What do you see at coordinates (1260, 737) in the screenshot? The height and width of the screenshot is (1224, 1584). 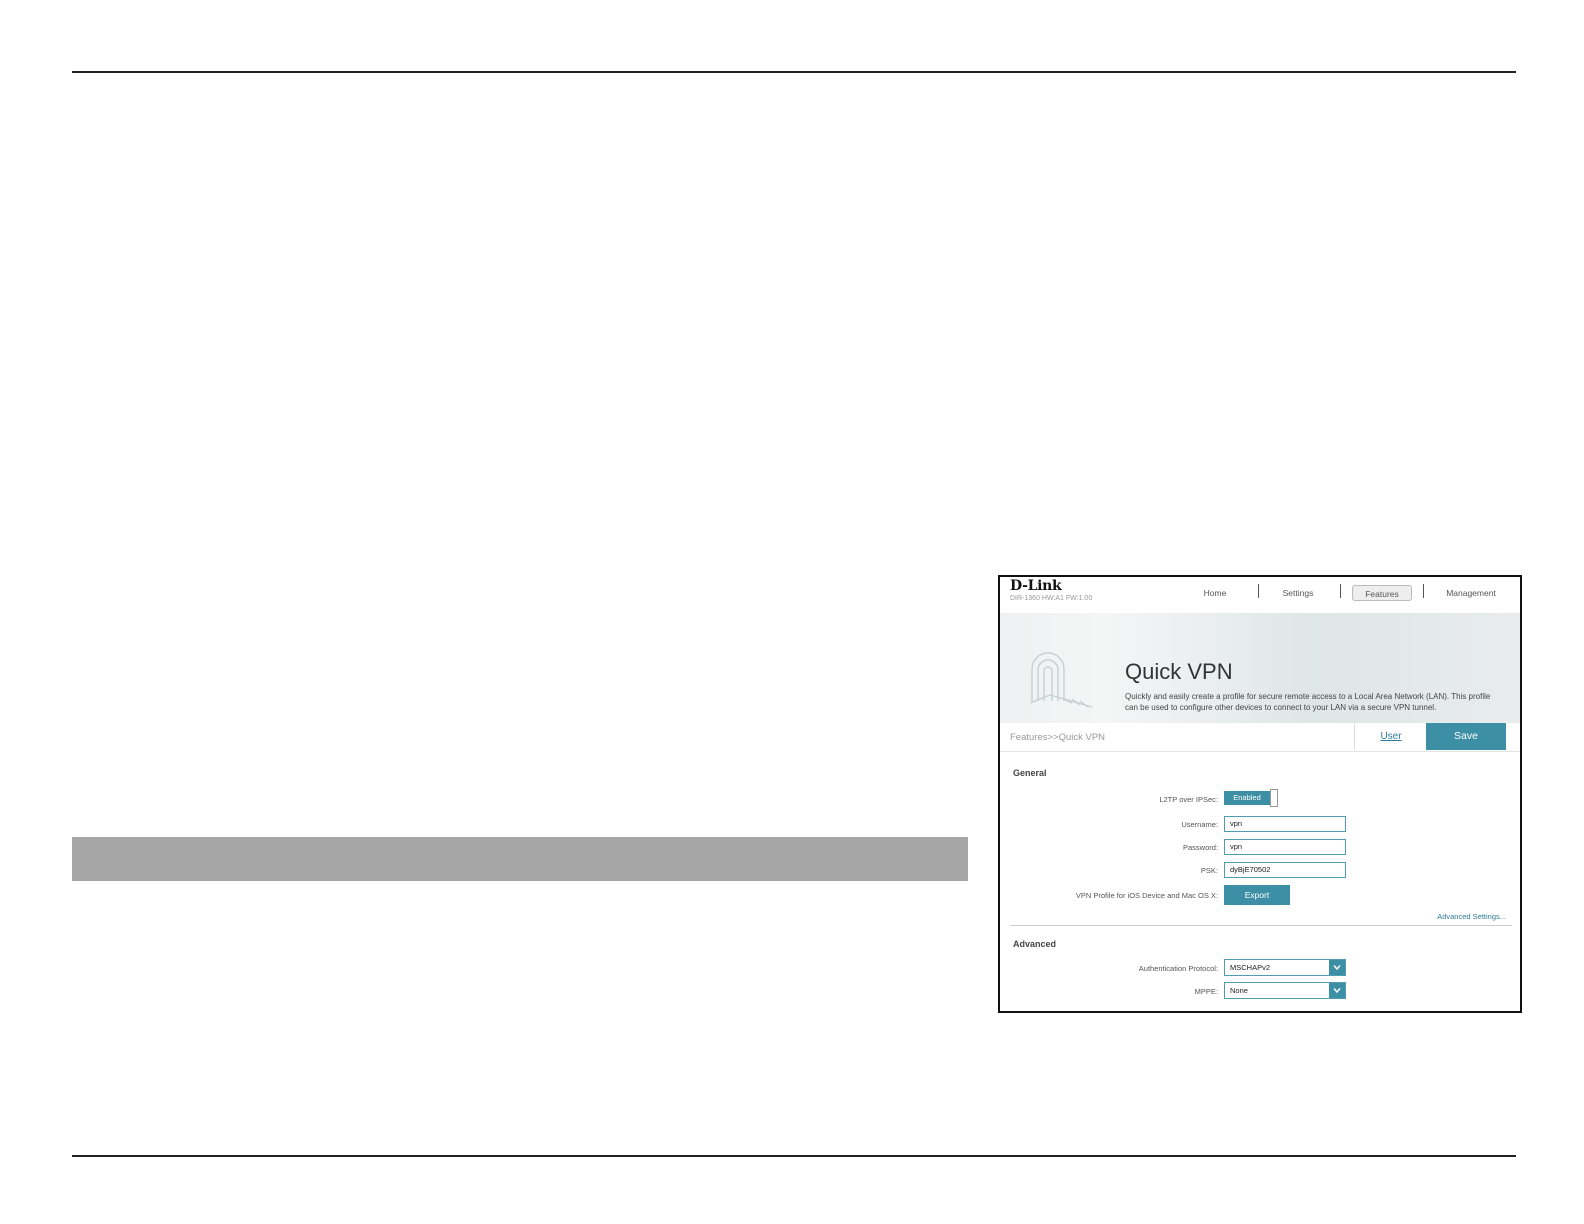 I see `breadcrumb-bar: Features>>Quick VPN User Save` at bounding box center [1260, 737].